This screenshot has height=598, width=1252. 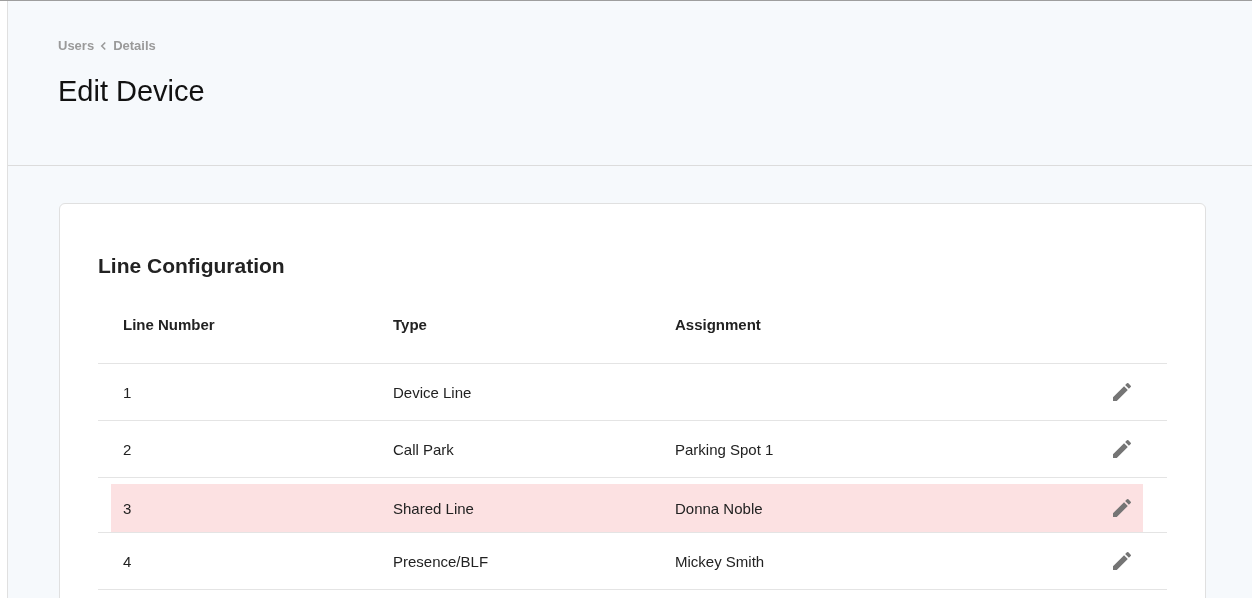 What do you see at coordinates (718, 325) in the screenshot?
I see `column-header: Assignment` at bounding box center [718, 325].